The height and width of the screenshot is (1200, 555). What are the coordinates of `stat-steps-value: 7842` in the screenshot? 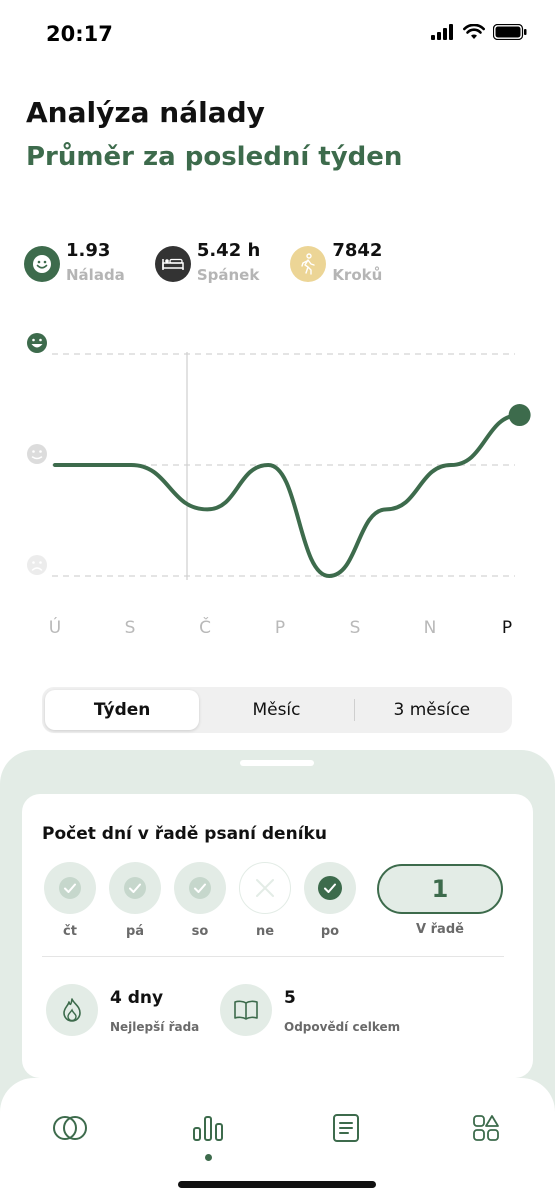 It's located at (357, 250).